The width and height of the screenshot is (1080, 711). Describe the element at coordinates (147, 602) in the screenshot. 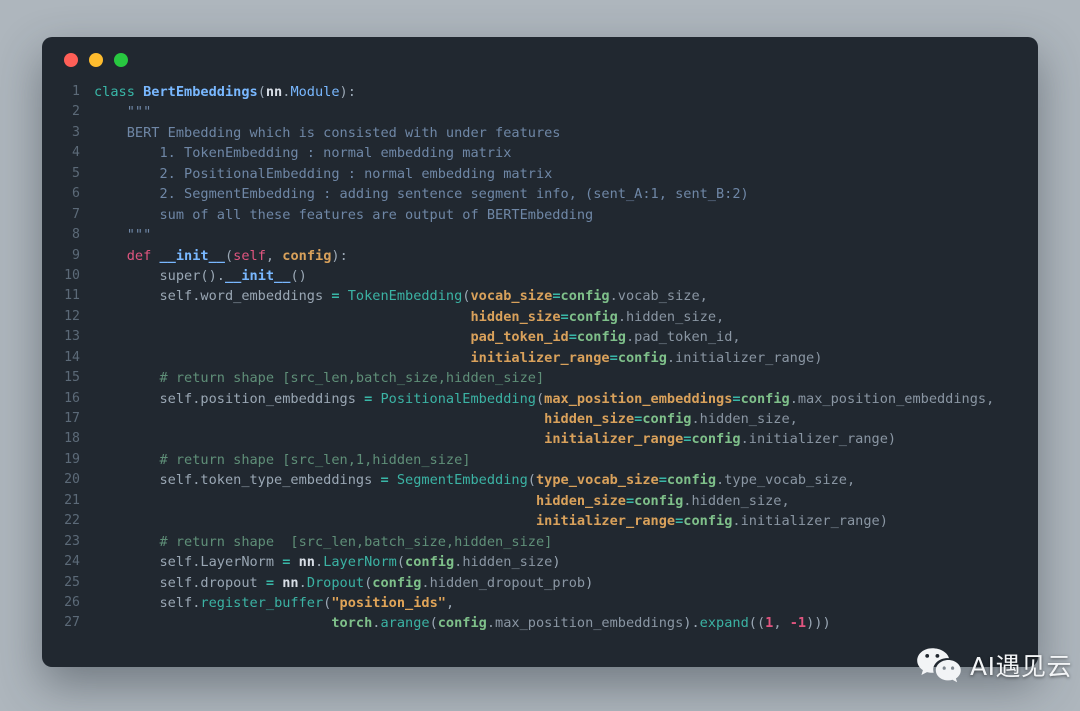

I see `code-token: self.` at that location.